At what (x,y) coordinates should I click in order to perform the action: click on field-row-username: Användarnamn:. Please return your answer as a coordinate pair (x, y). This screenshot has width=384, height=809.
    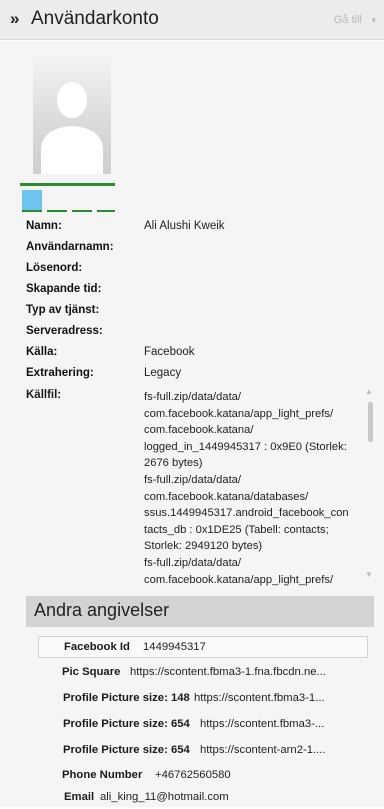
    Looking at the image, I should click on (201, 250).